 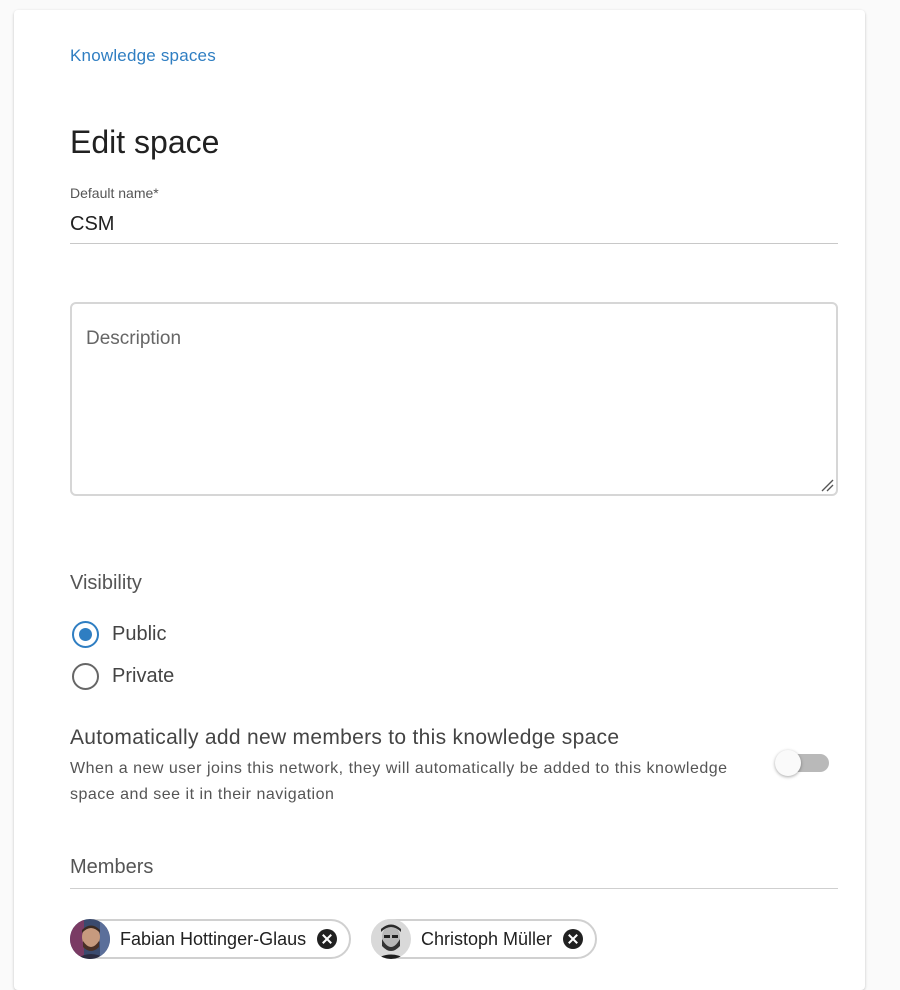 I want to click on visibility-label: Visibility, so click(x=106, y=583).